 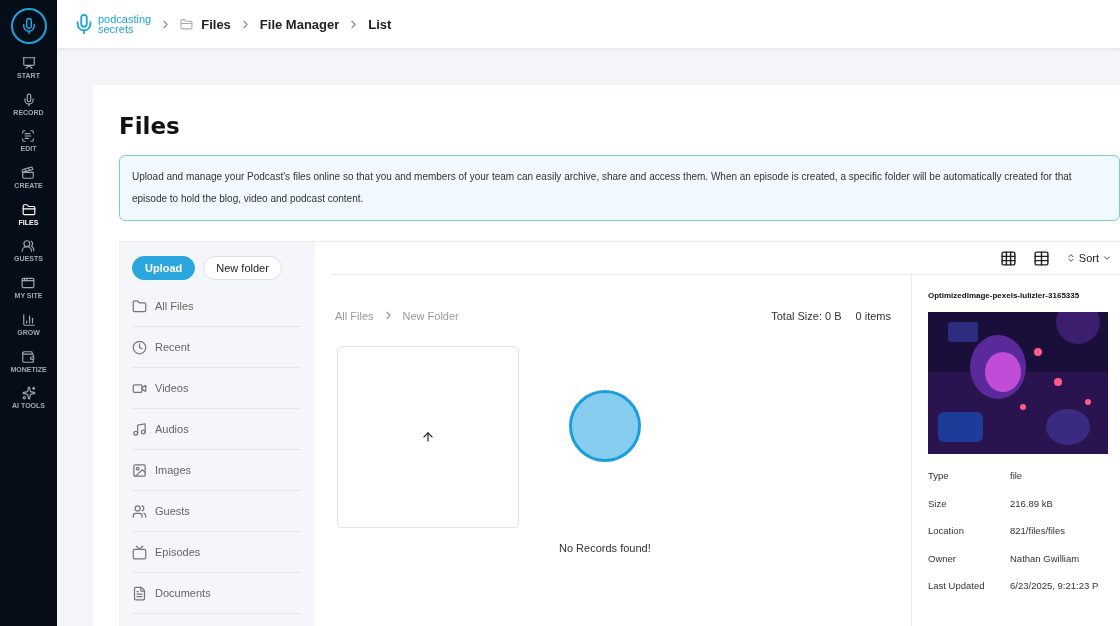 I want to click on detail-value: Nathan Gwilliam, so click(x=1045, y=558).